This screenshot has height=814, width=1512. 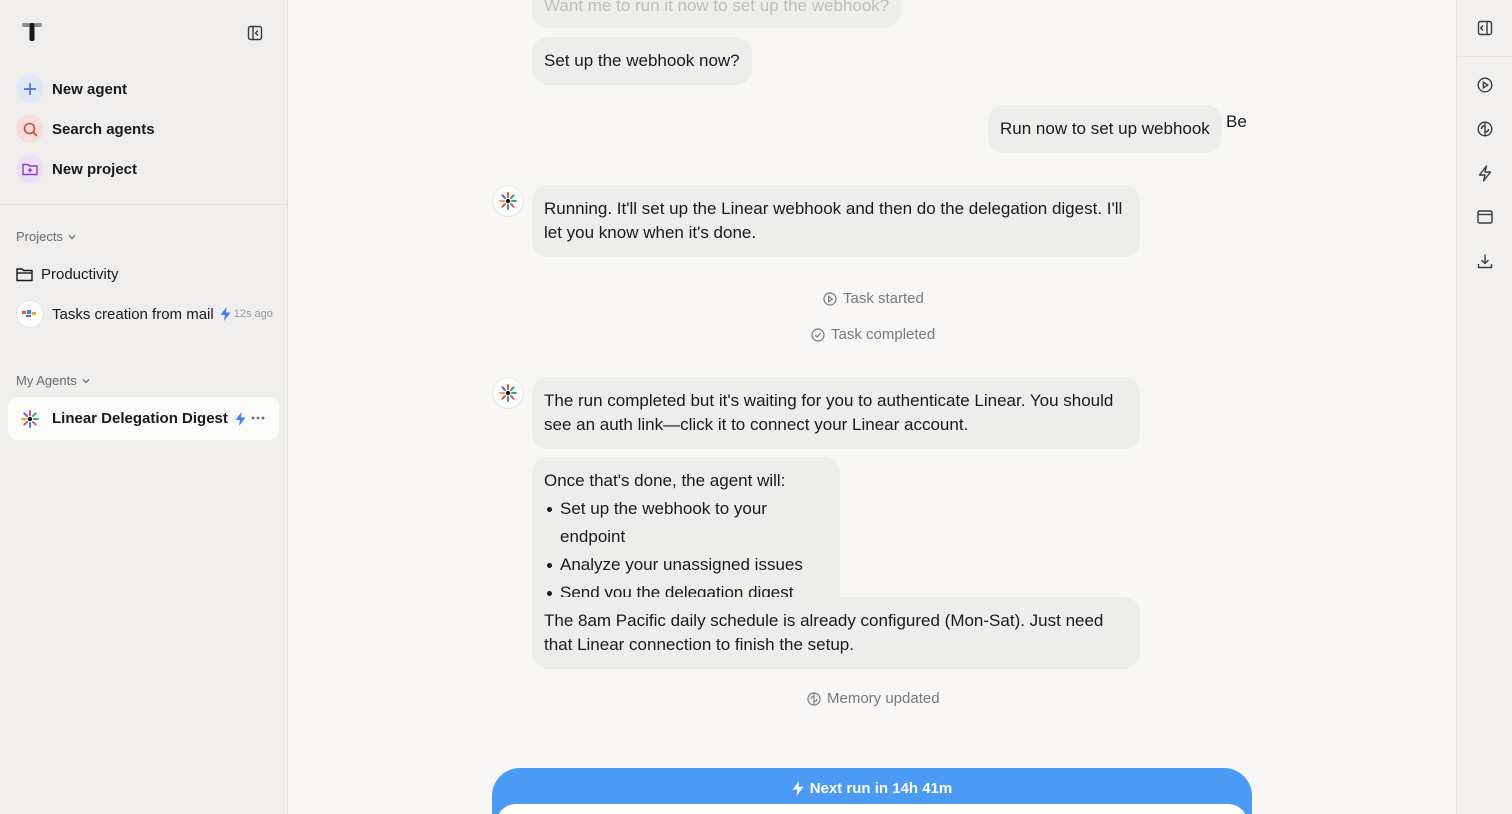 I want to click on my-agents-header-label: My Agents, so click(x=46, y=380).